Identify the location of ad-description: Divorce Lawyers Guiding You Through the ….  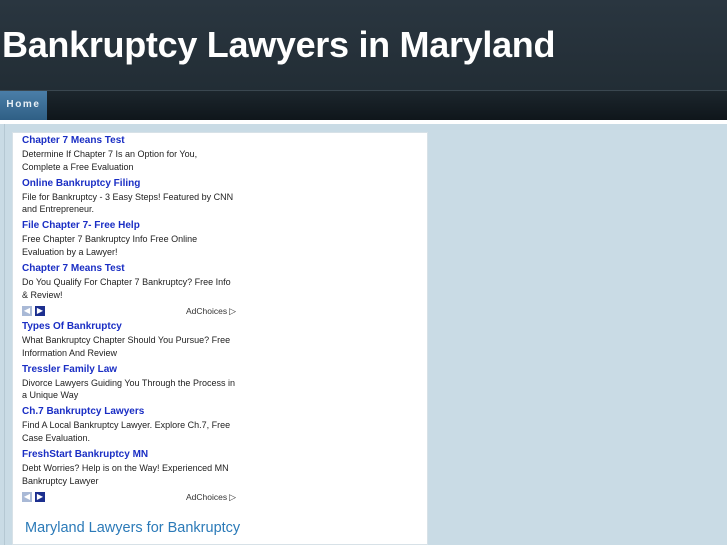
(128, 389).